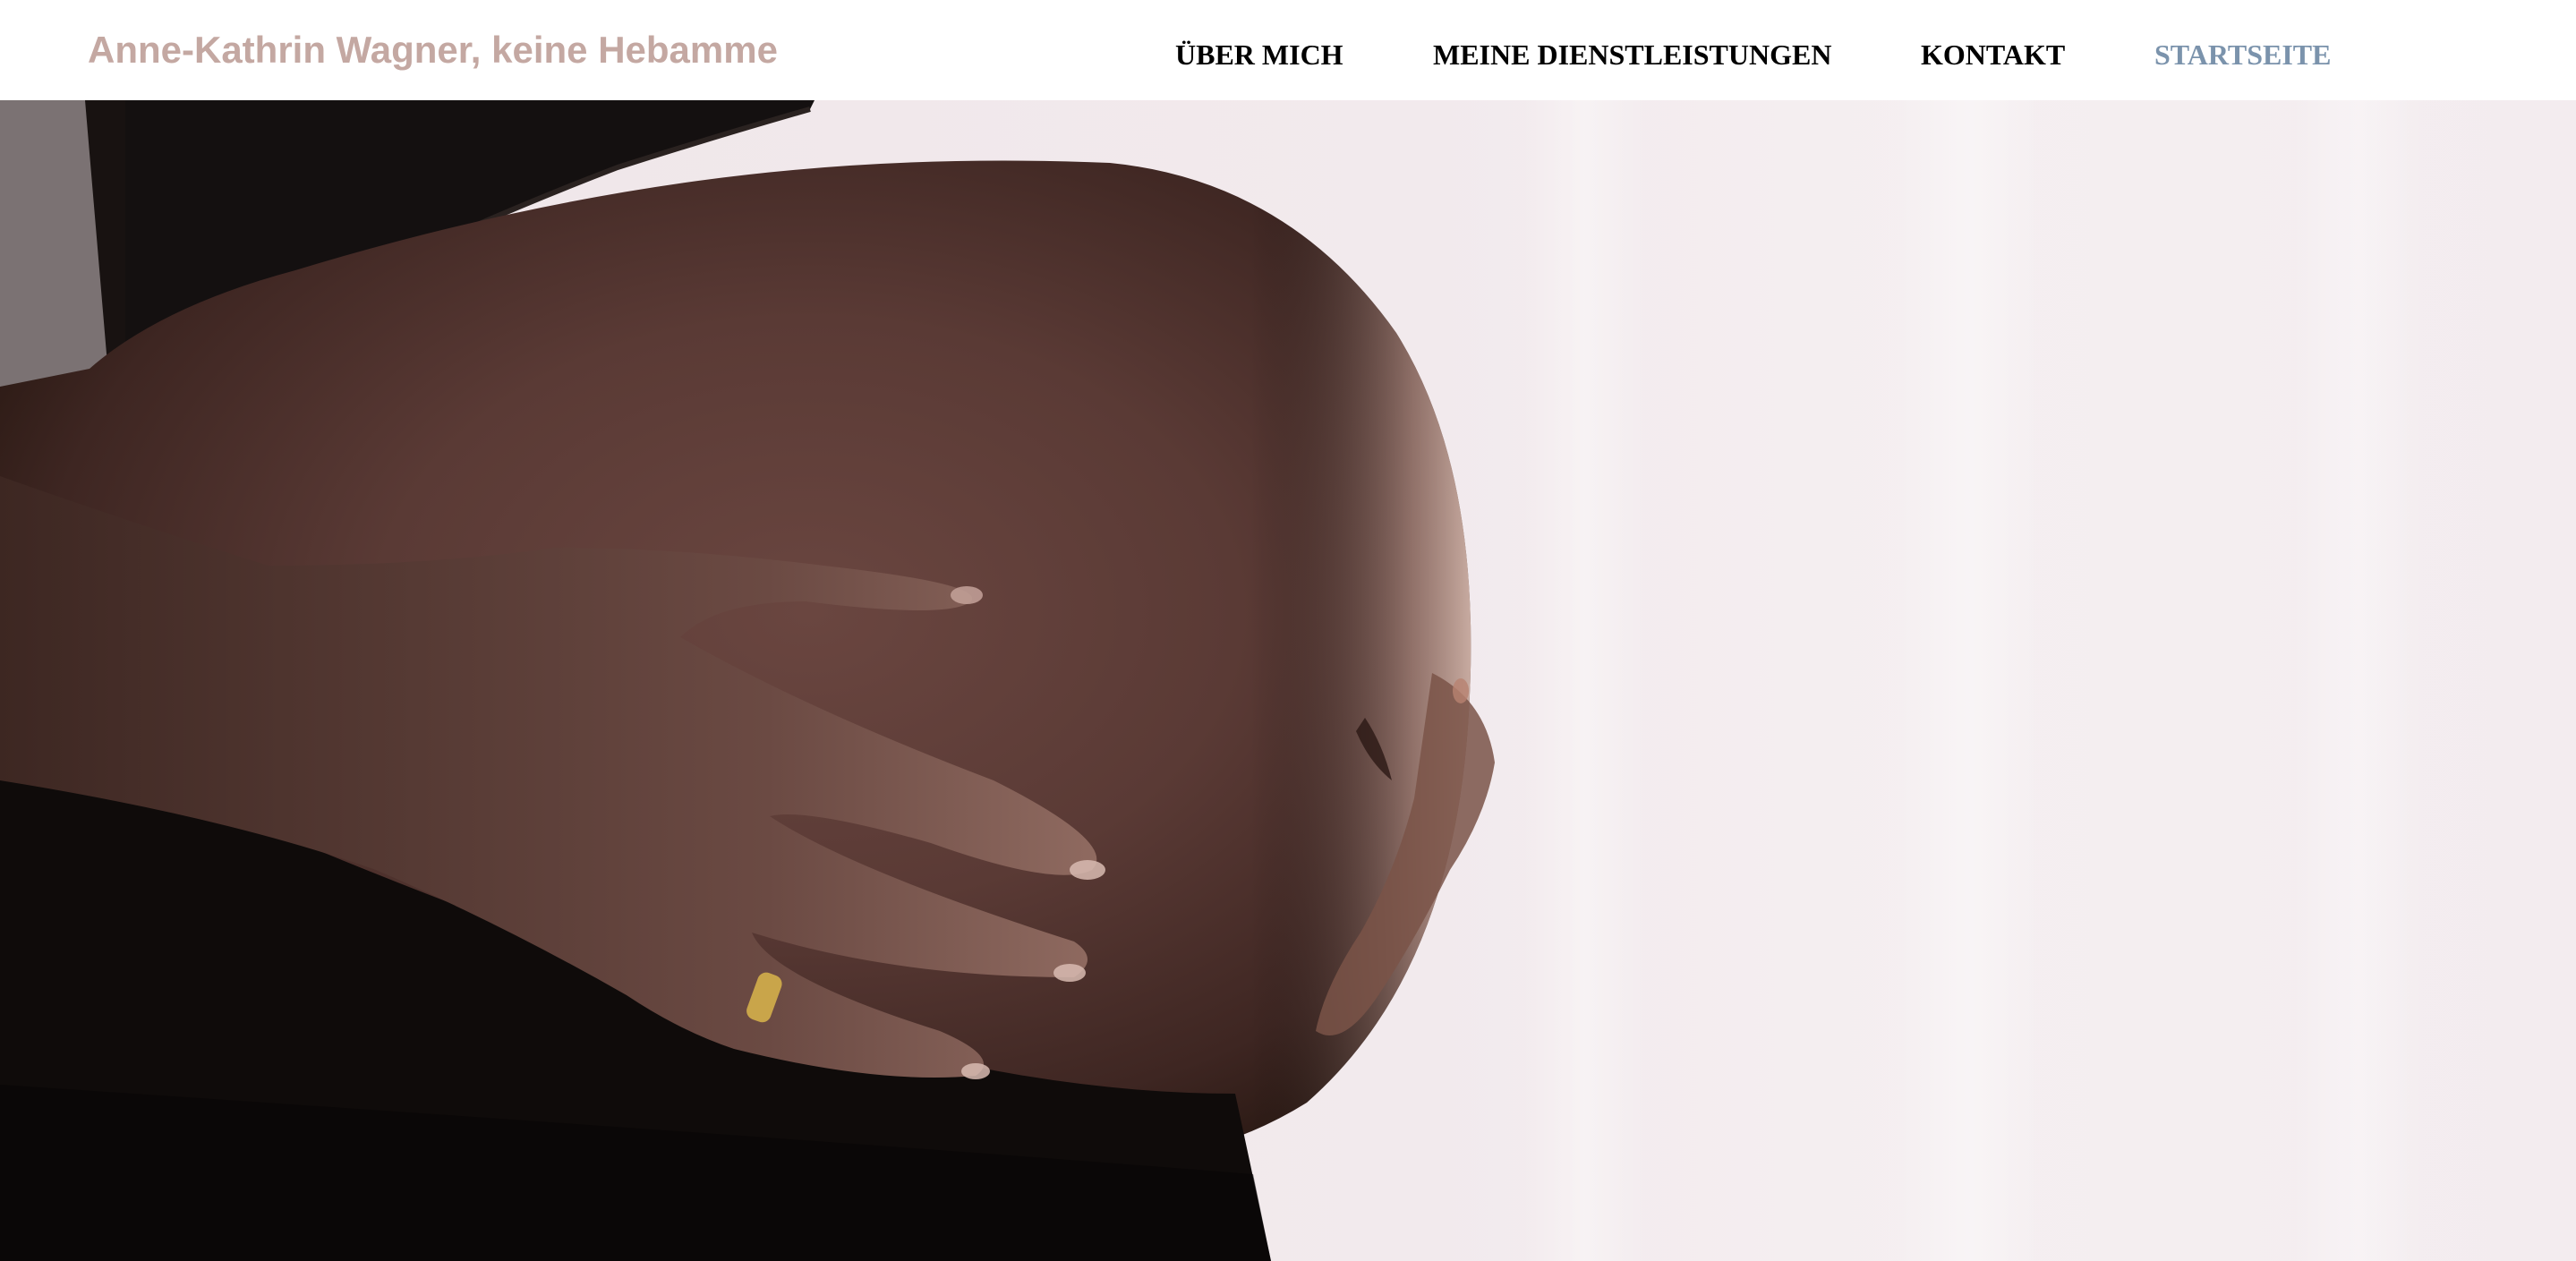 The image size is (2576, 1261). Describe the element at coordinates (2242, 54) in the screenshot. I see `nav-item-startseite: STARTSEITE` at that location.